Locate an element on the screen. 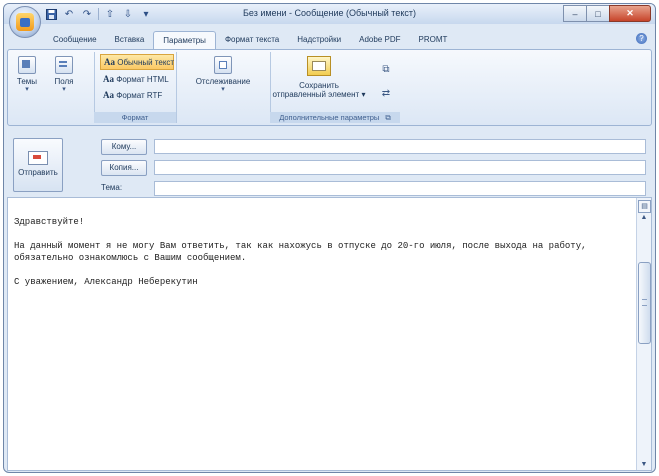 The width and height of the screenshot is (659, 476). ruler-toggle-icon: ▤ is located at coordinates (644, 206).